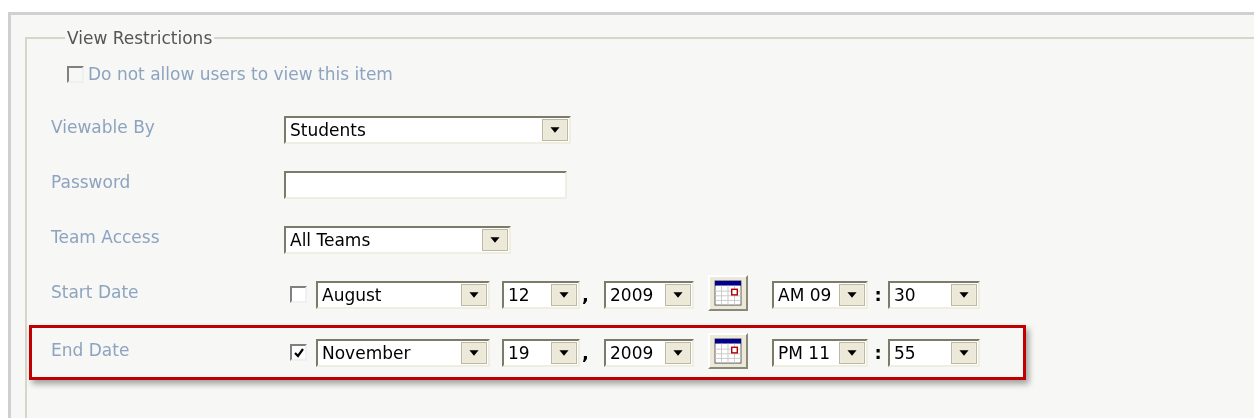 The height and width of the screenshot is (420, 1254). What do you see at coordinates (427, 129) in the screenshot?
I see `dropdown: Students` at bounding box center [427, 129].